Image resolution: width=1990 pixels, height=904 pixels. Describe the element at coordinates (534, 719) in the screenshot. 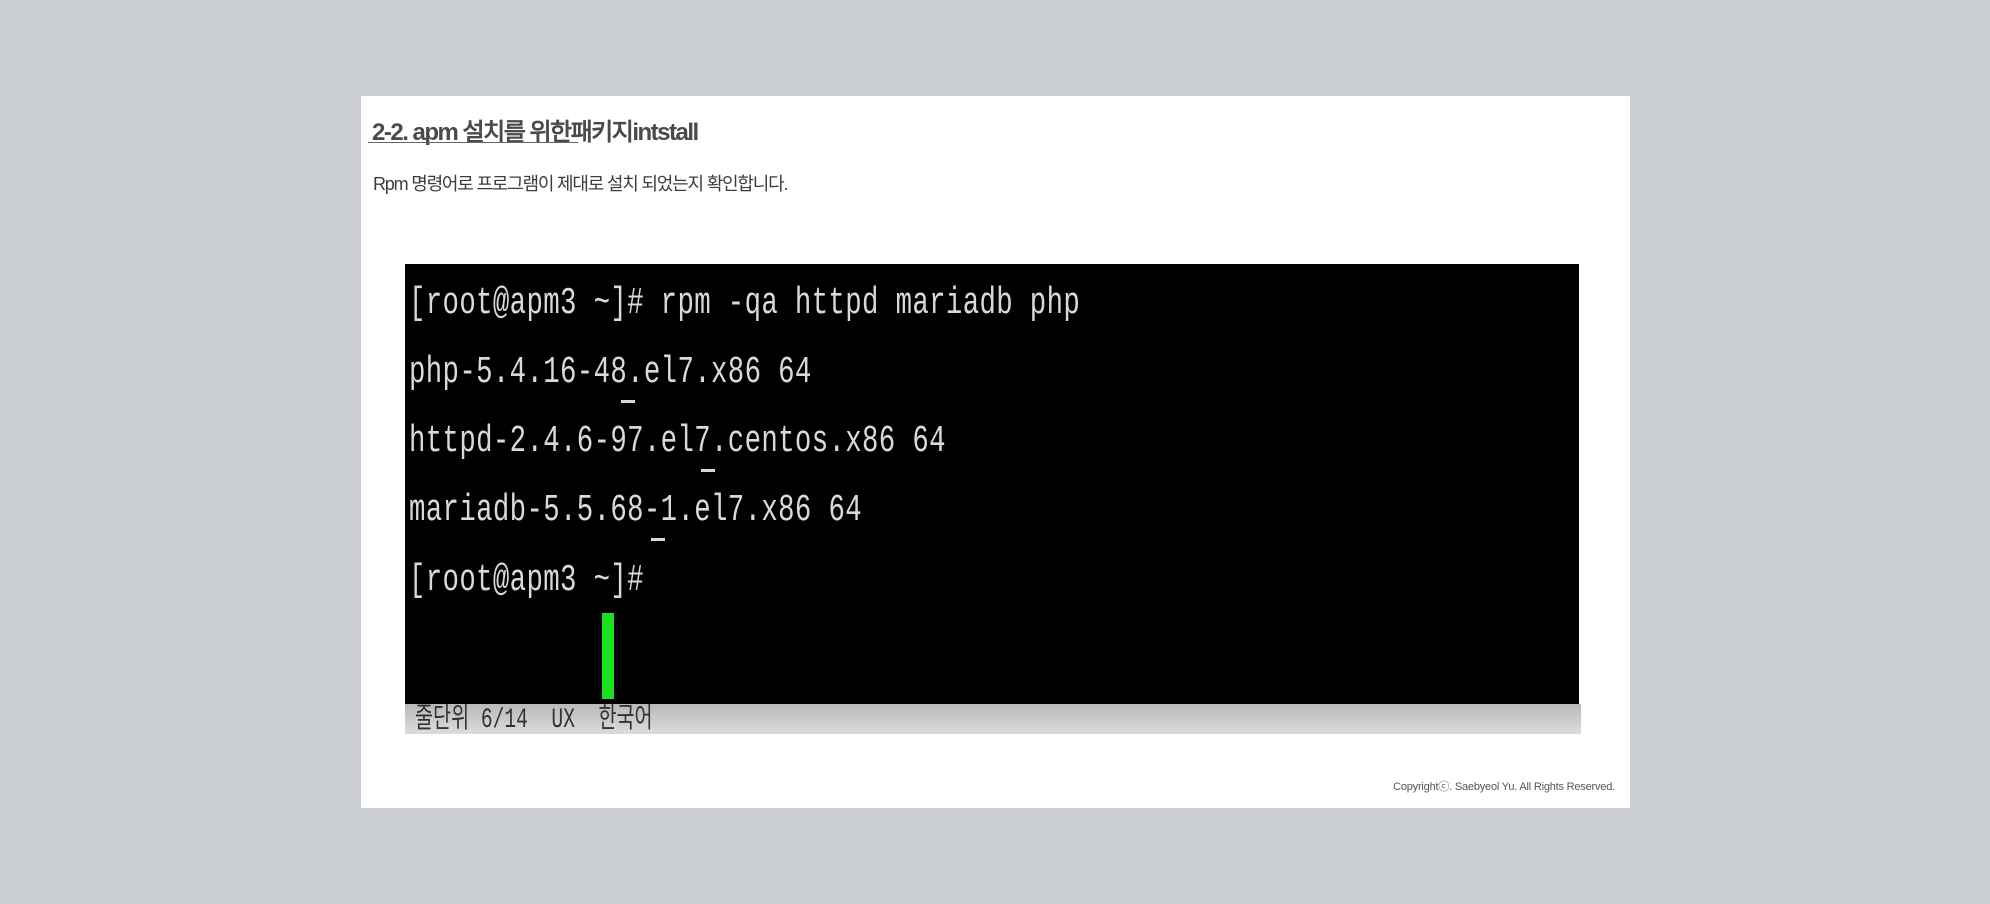

I see `terminal-status-text: 줄단위 6/14 UX 한국어` at that location.